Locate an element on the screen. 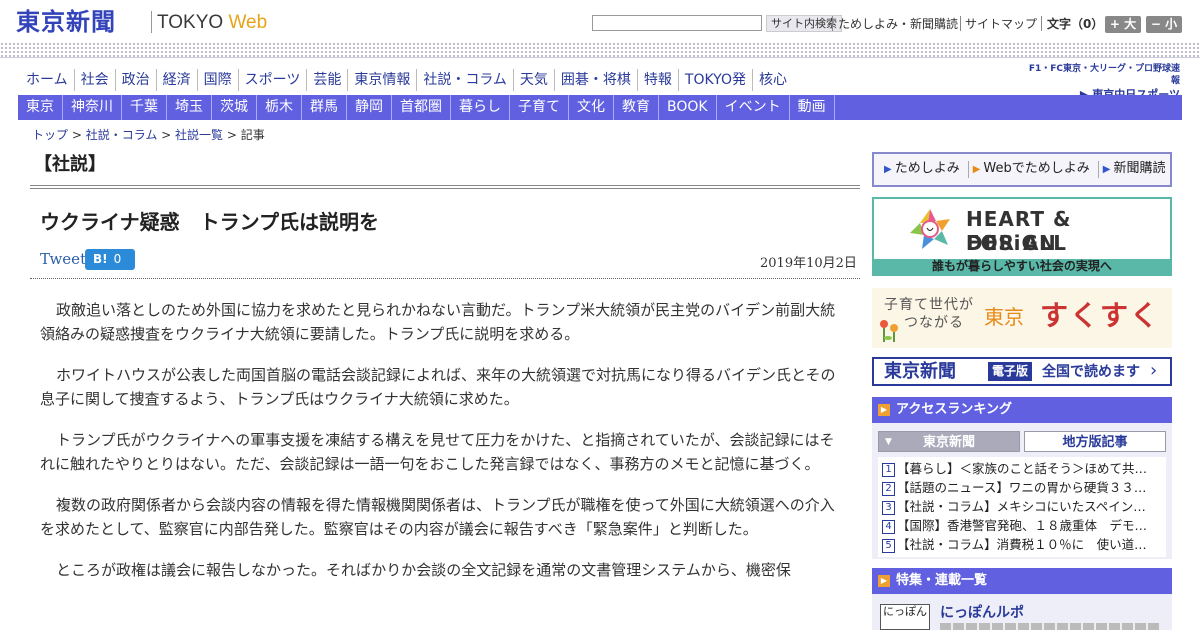  regional-nav-item: 東京 is located at coordinates (40, 107).